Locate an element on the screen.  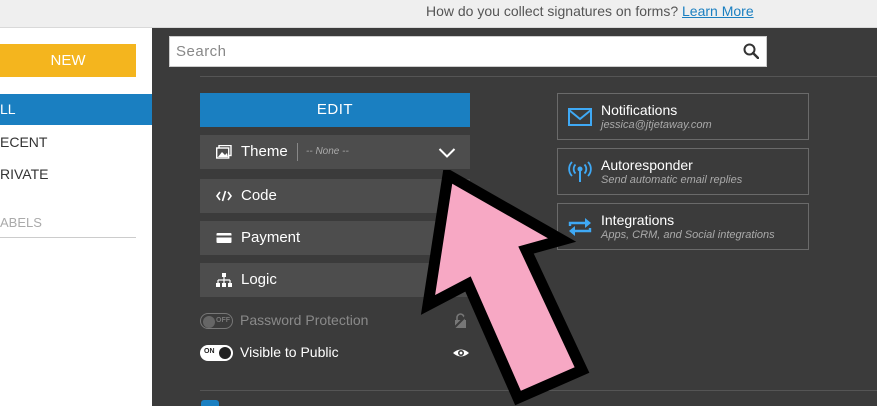
payment-label: Payment is located at coordinates (271, 237).